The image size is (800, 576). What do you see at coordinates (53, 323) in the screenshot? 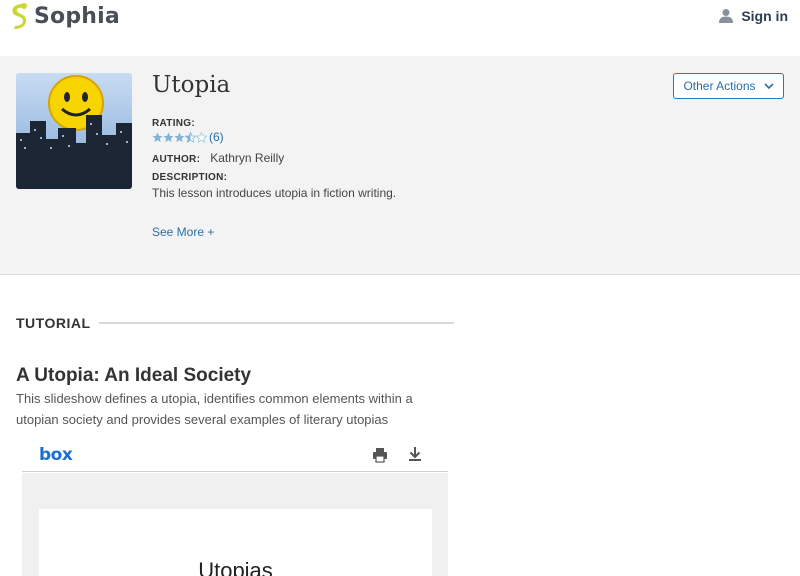
I see `tutorial-heading-label: TUTORIAL` at bounding box center [53, 323].